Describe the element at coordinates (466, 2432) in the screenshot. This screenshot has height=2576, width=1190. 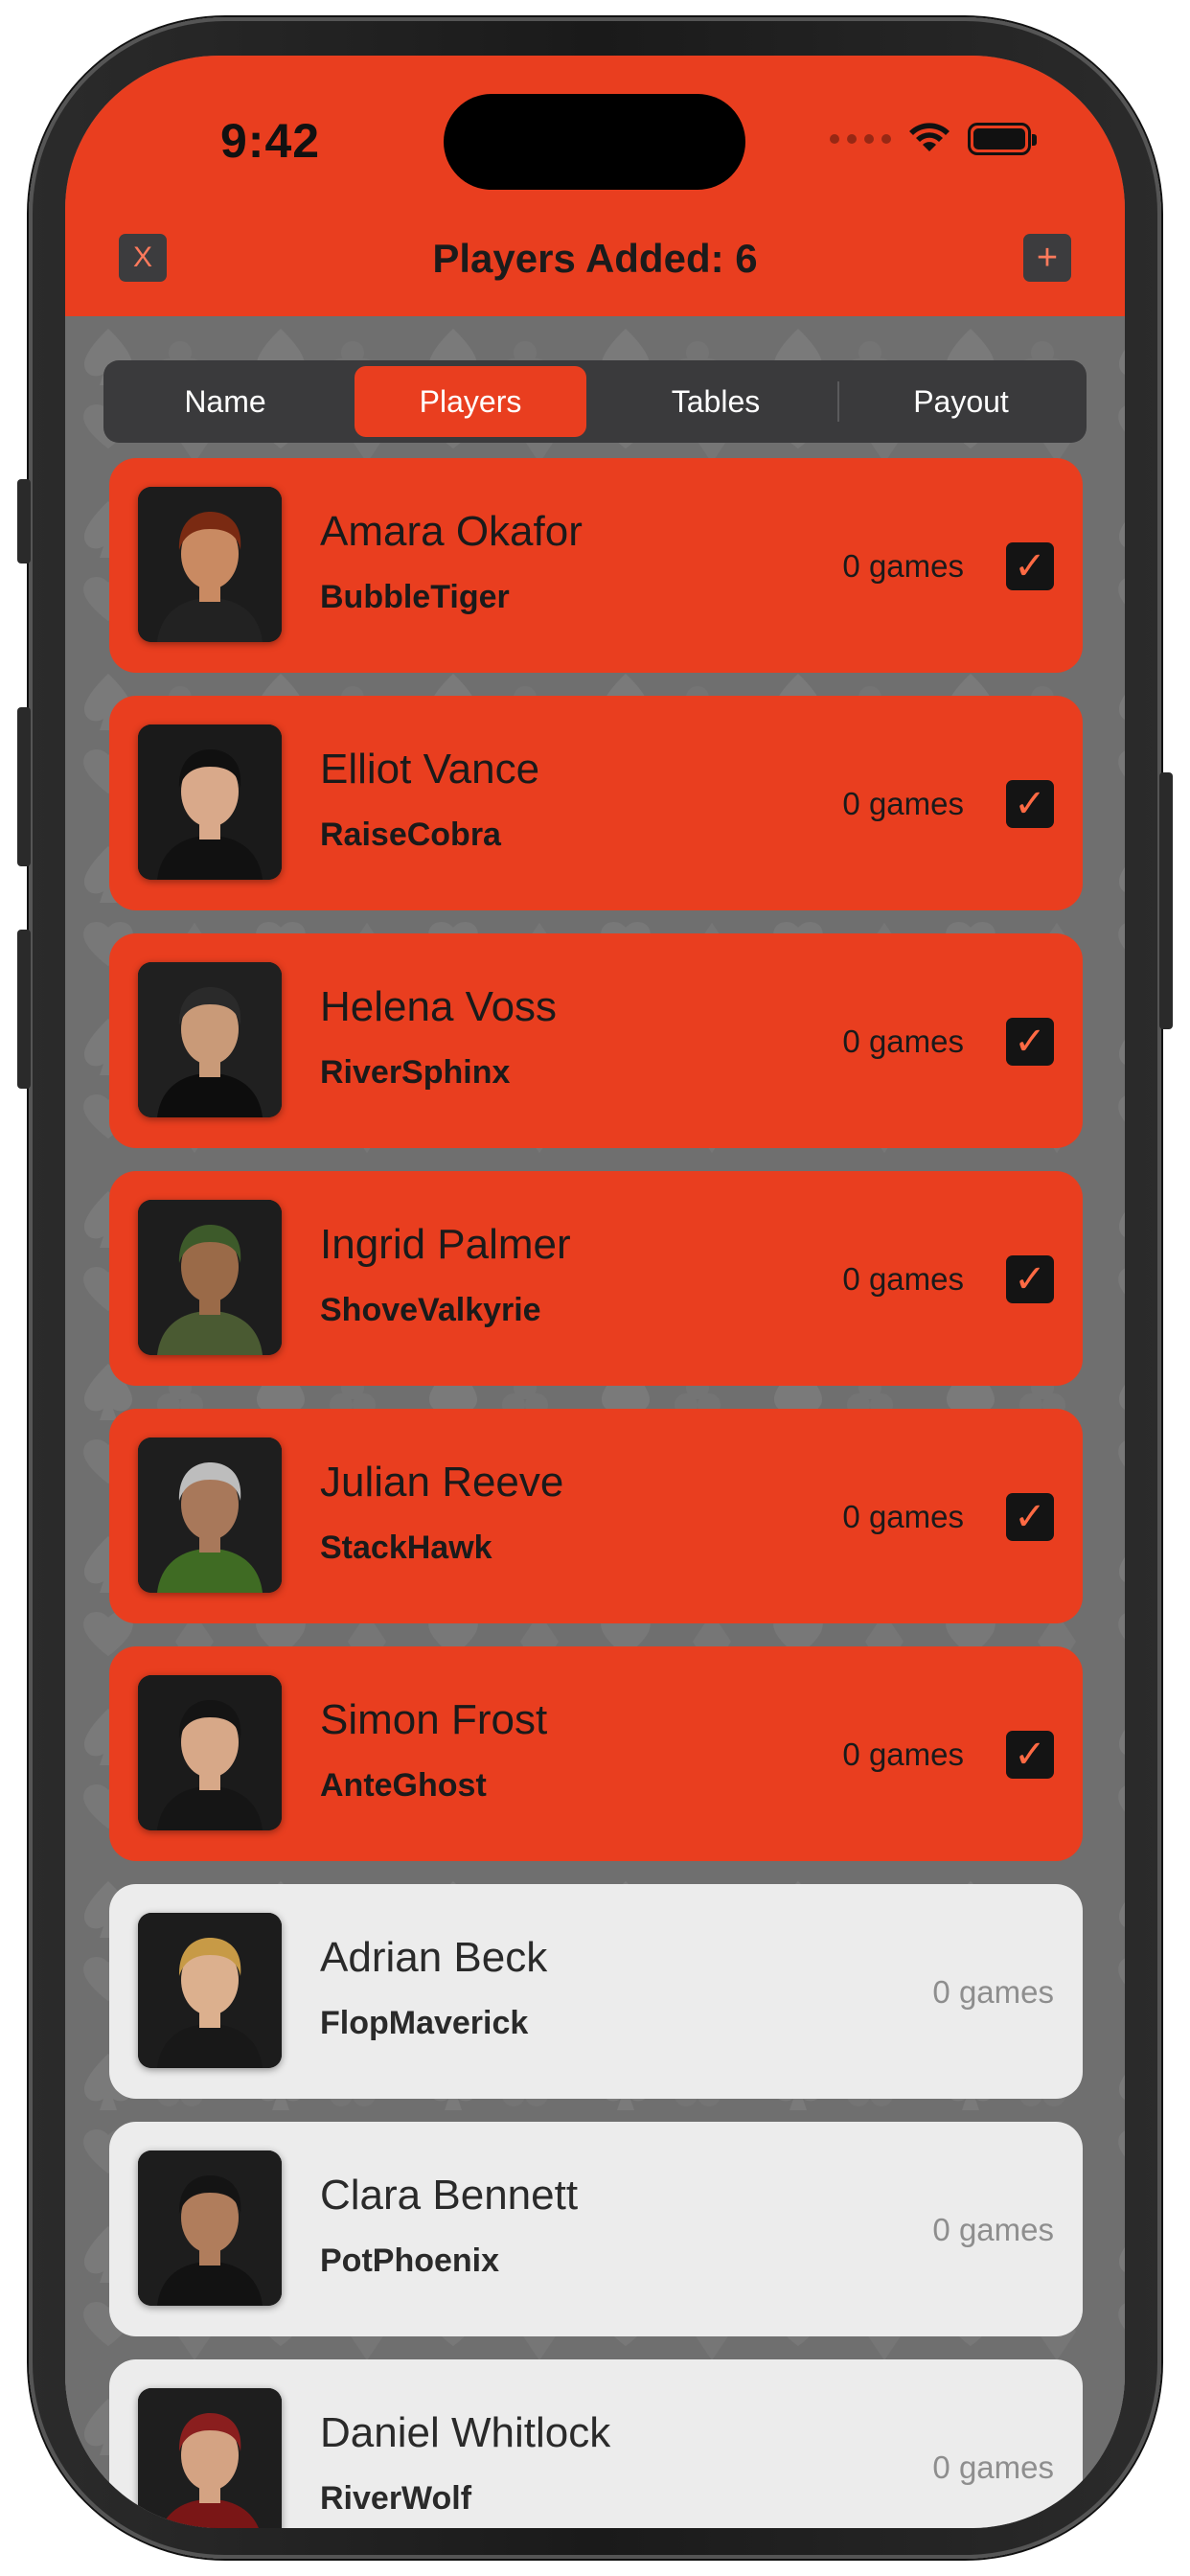
I see `player-name: Daniel Whitlock` at that location.